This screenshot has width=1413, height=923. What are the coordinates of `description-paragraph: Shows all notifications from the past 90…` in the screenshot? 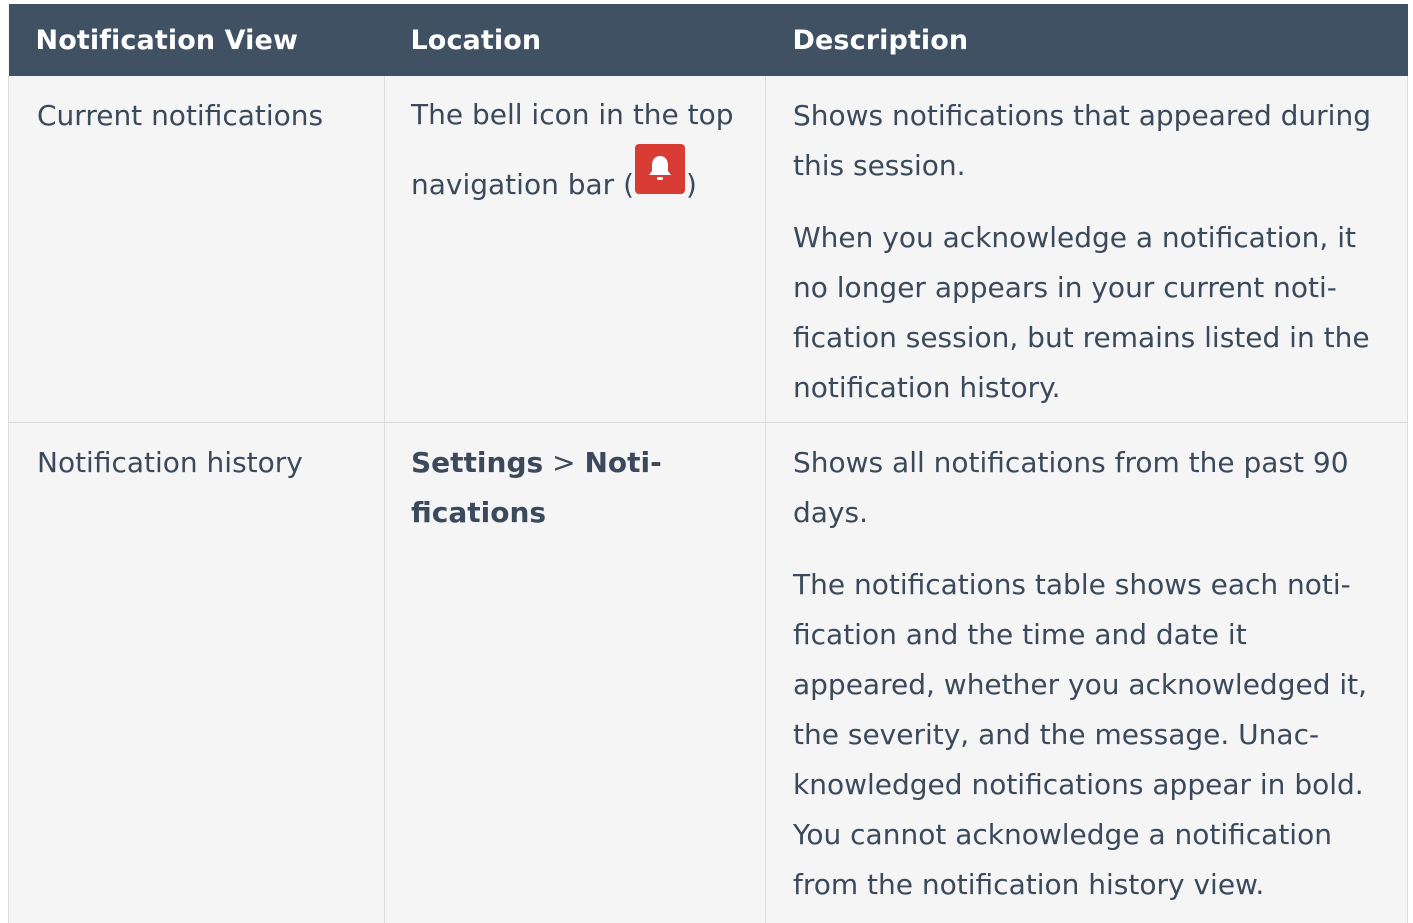 It's located at (1087, 488).